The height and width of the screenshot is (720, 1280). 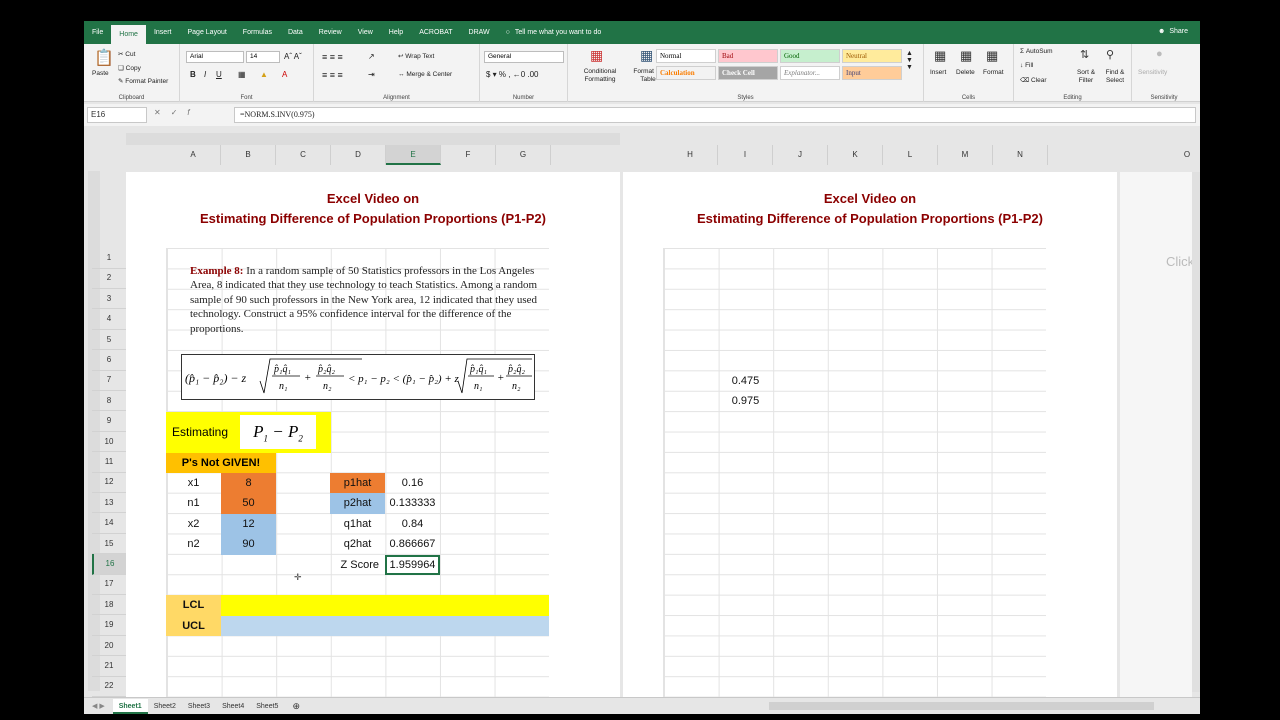 What do you see at coordinates (412, 524) in the screenshot?
I see `calc-value-q1hat: 0.84` at bounding box center [412, 524].